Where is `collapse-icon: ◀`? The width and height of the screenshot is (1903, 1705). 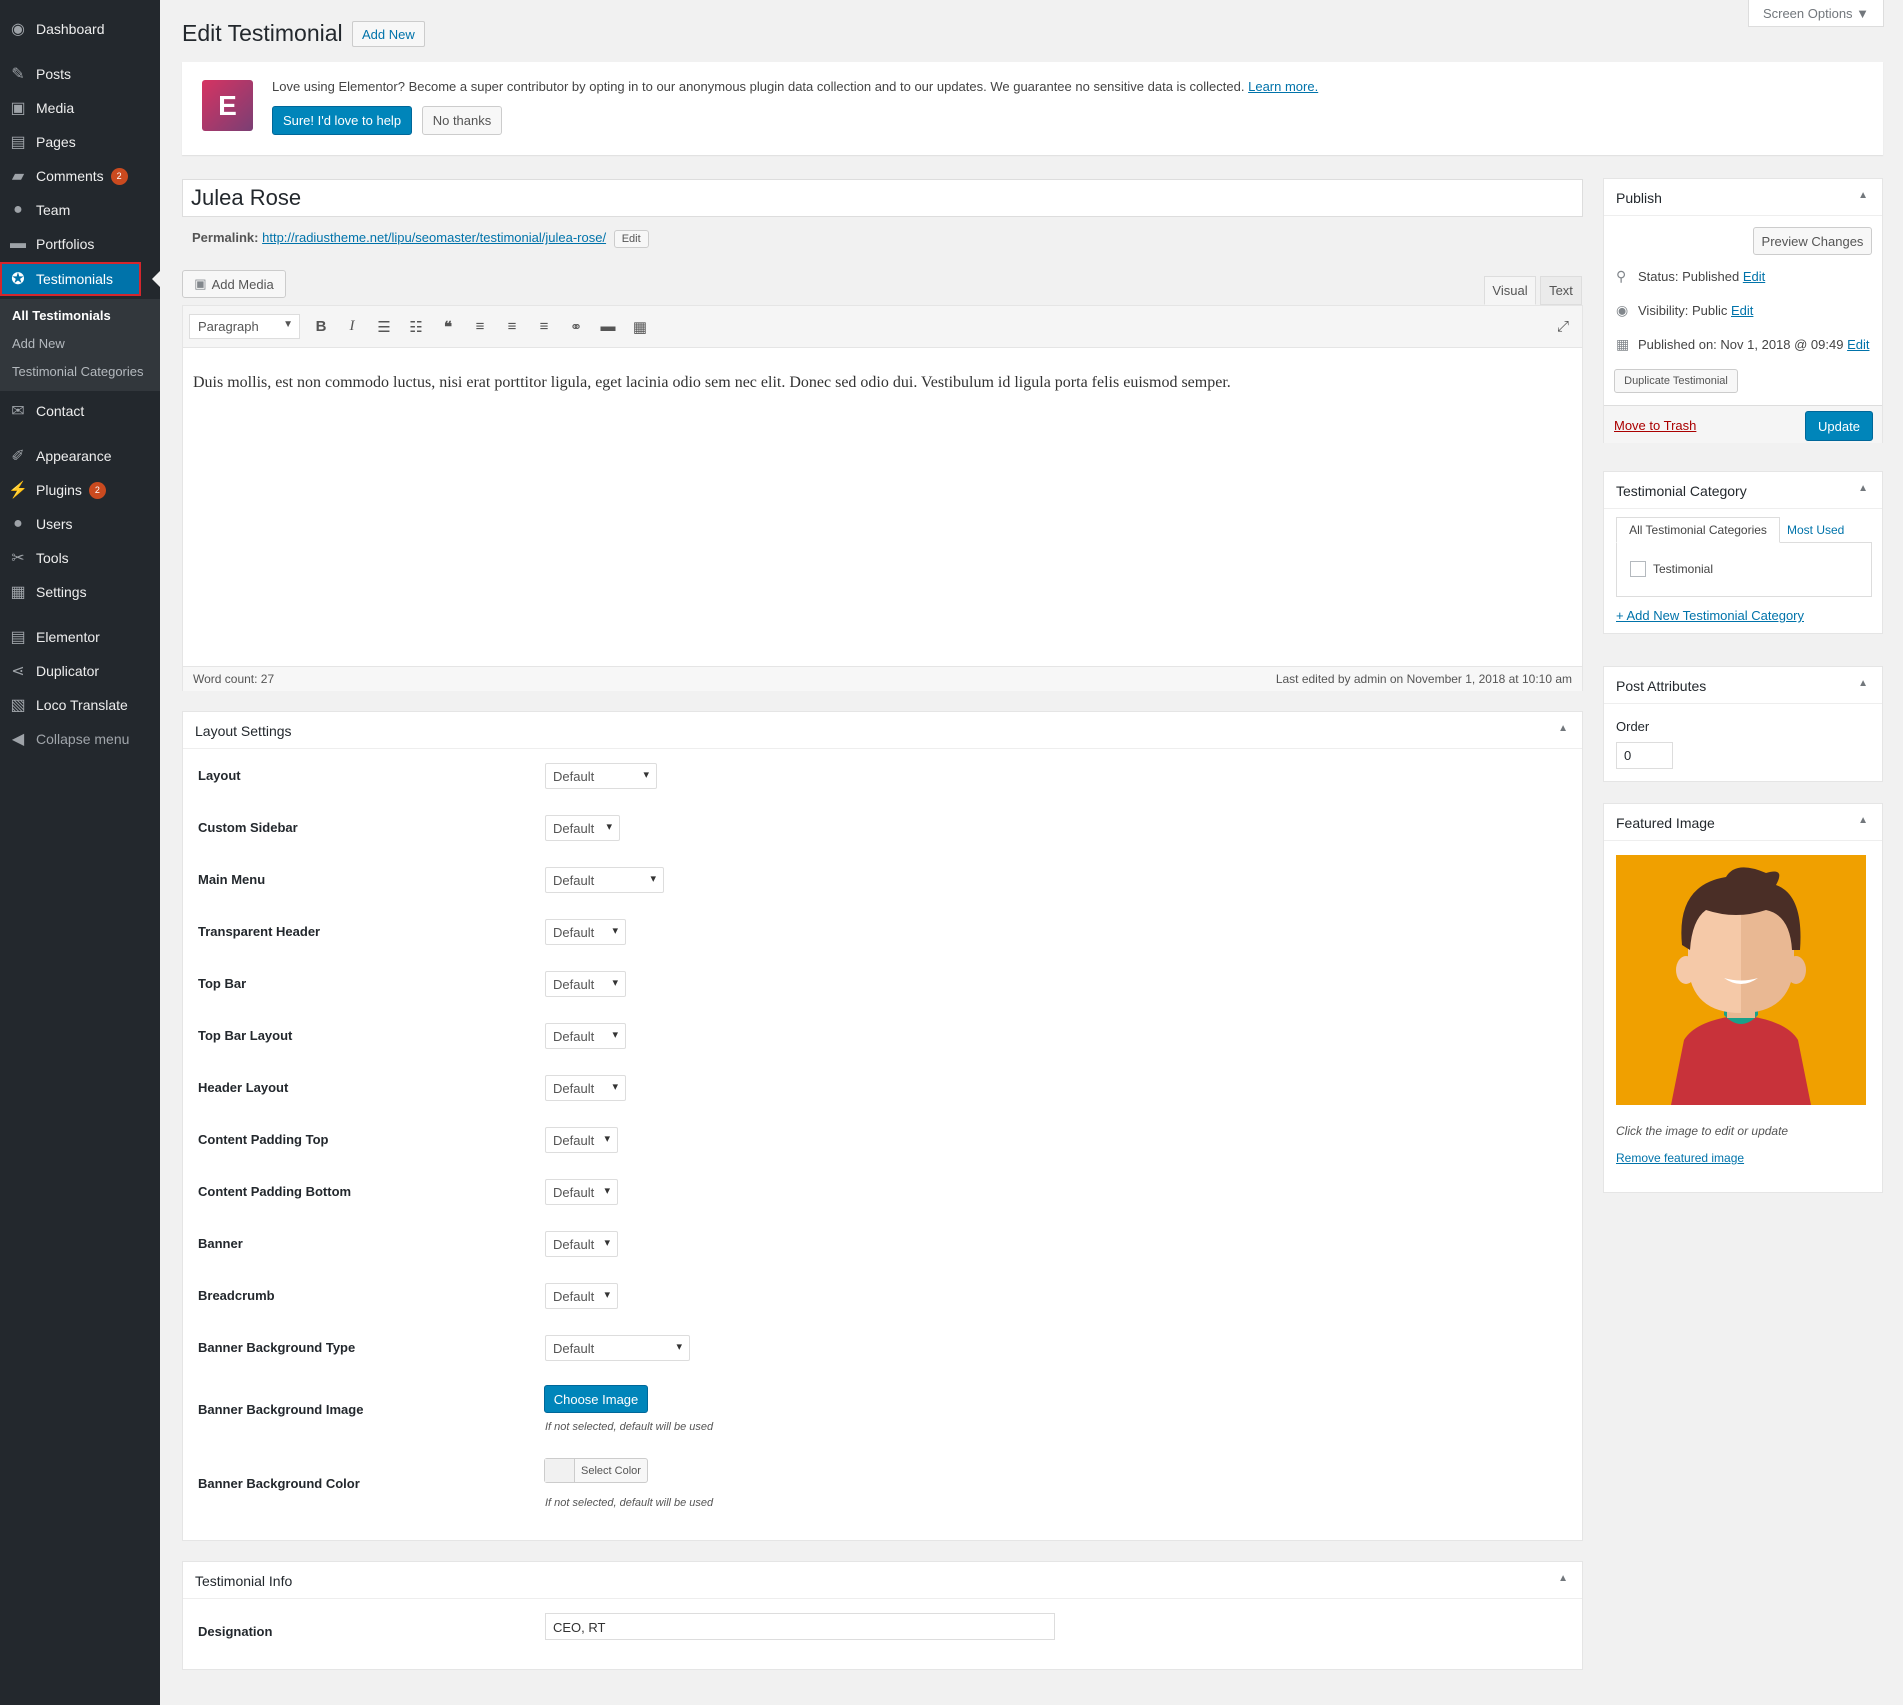
collapse-icon: ◀ is located at coordinates (18, 739).